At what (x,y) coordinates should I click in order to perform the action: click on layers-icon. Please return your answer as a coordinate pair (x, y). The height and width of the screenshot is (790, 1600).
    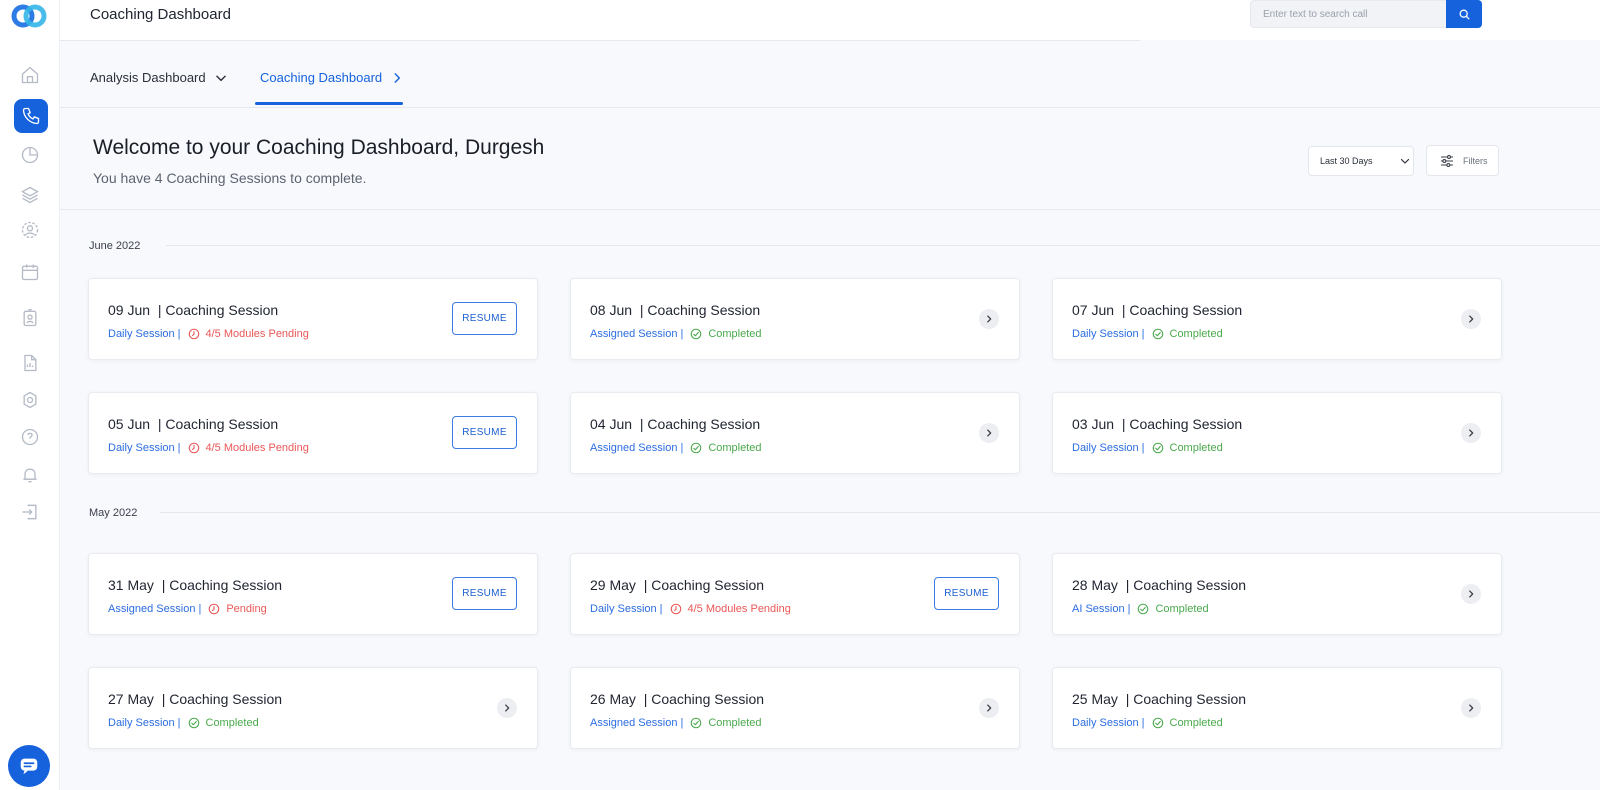
    Looking at the image, I should click on (30, 195).